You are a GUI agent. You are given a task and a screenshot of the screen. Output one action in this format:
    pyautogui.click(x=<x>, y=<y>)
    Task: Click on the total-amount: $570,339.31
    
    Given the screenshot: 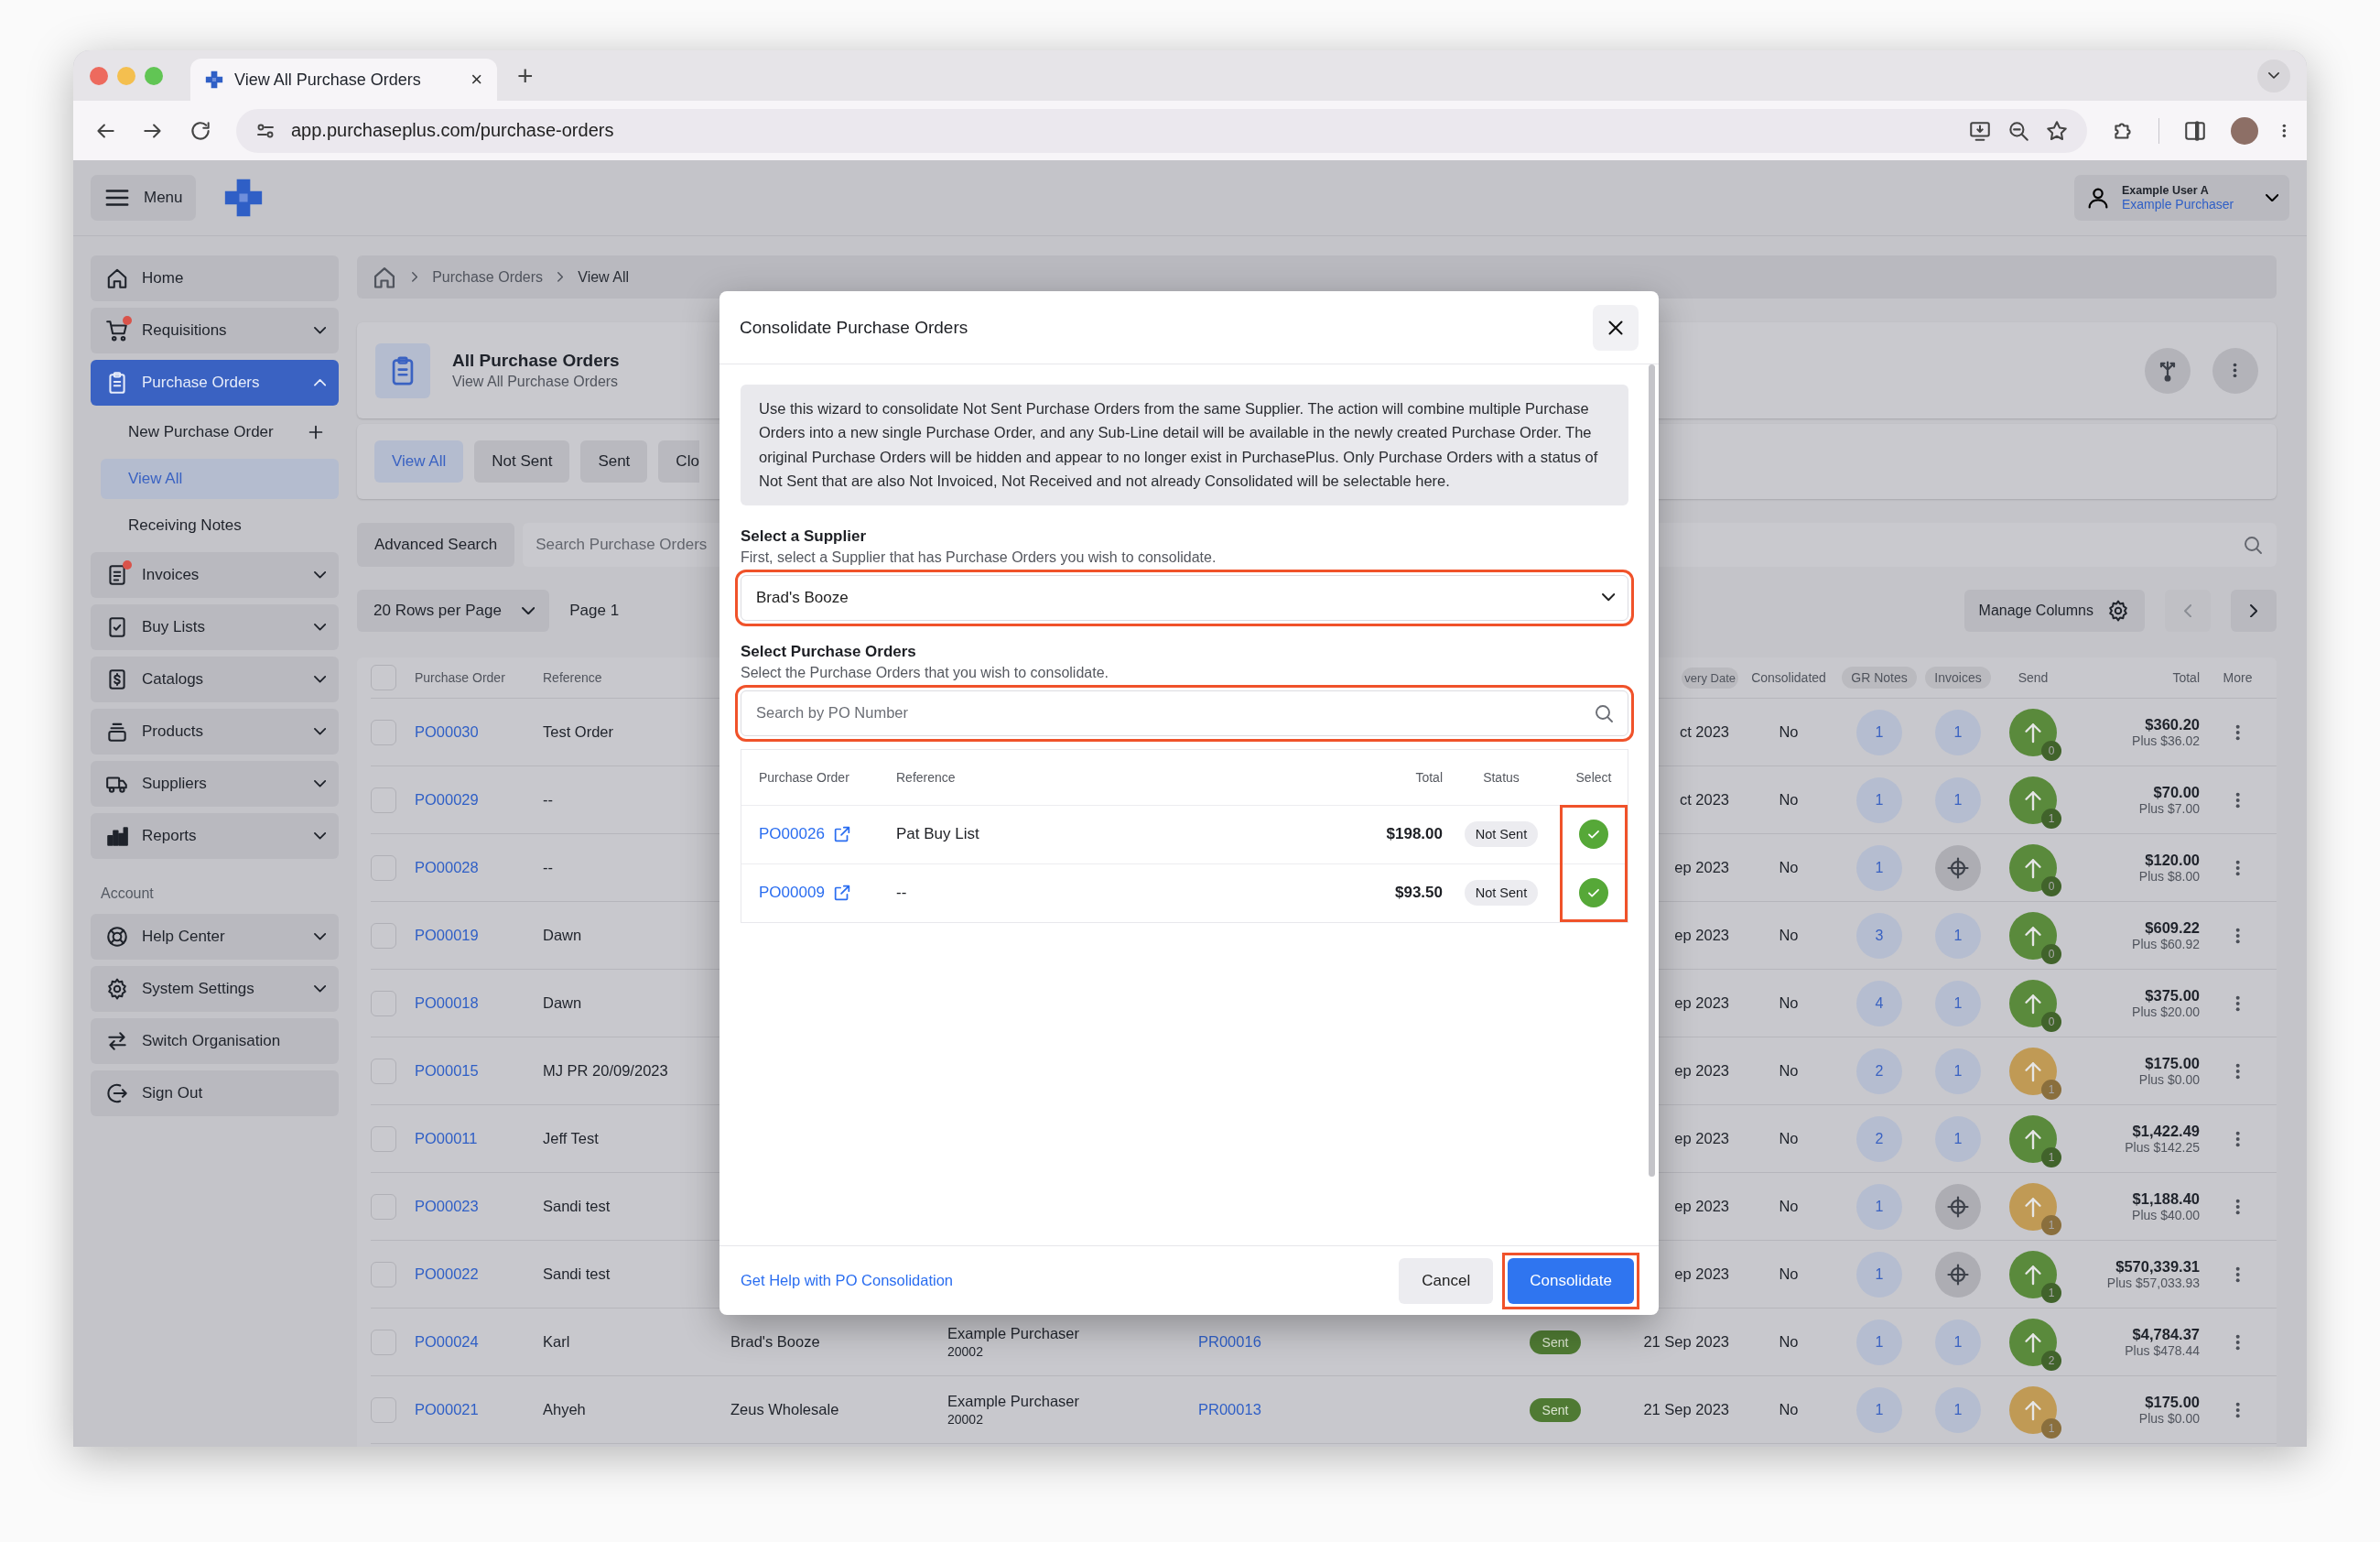 What is the action you would take?
    pyautogui.click(x=2157, y=1267)
    